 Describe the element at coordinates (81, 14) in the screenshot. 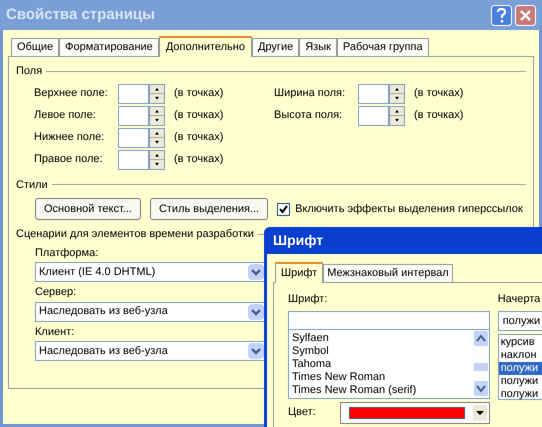

I see `window-title: Свойства страницы` at that location.